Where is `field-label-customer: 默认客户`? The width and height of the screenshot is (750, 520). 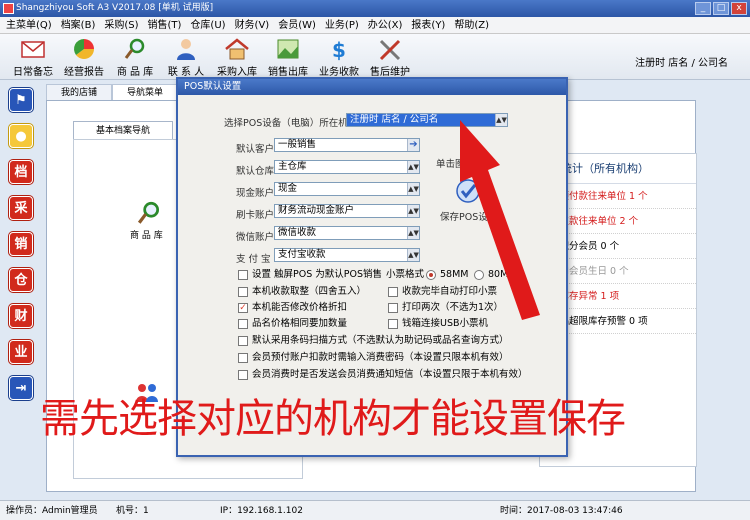
field-label-customer: 默认客户 is located at coordinates (255, 149).